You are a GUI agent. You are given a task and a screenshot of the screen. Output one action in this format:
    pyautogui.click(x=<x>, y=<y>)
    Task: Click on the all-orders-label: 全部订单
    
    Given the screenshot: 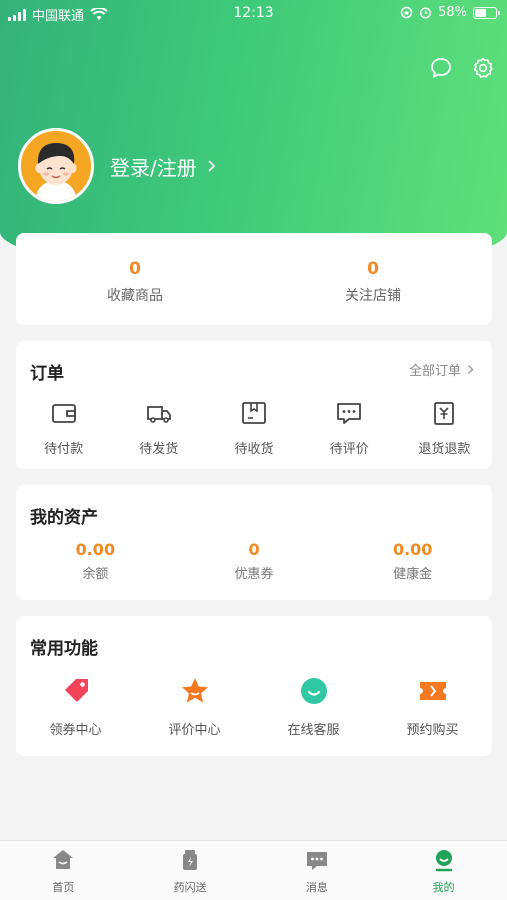 What is the action you would take?
    pyautogui.click(x=434, y=371)
    